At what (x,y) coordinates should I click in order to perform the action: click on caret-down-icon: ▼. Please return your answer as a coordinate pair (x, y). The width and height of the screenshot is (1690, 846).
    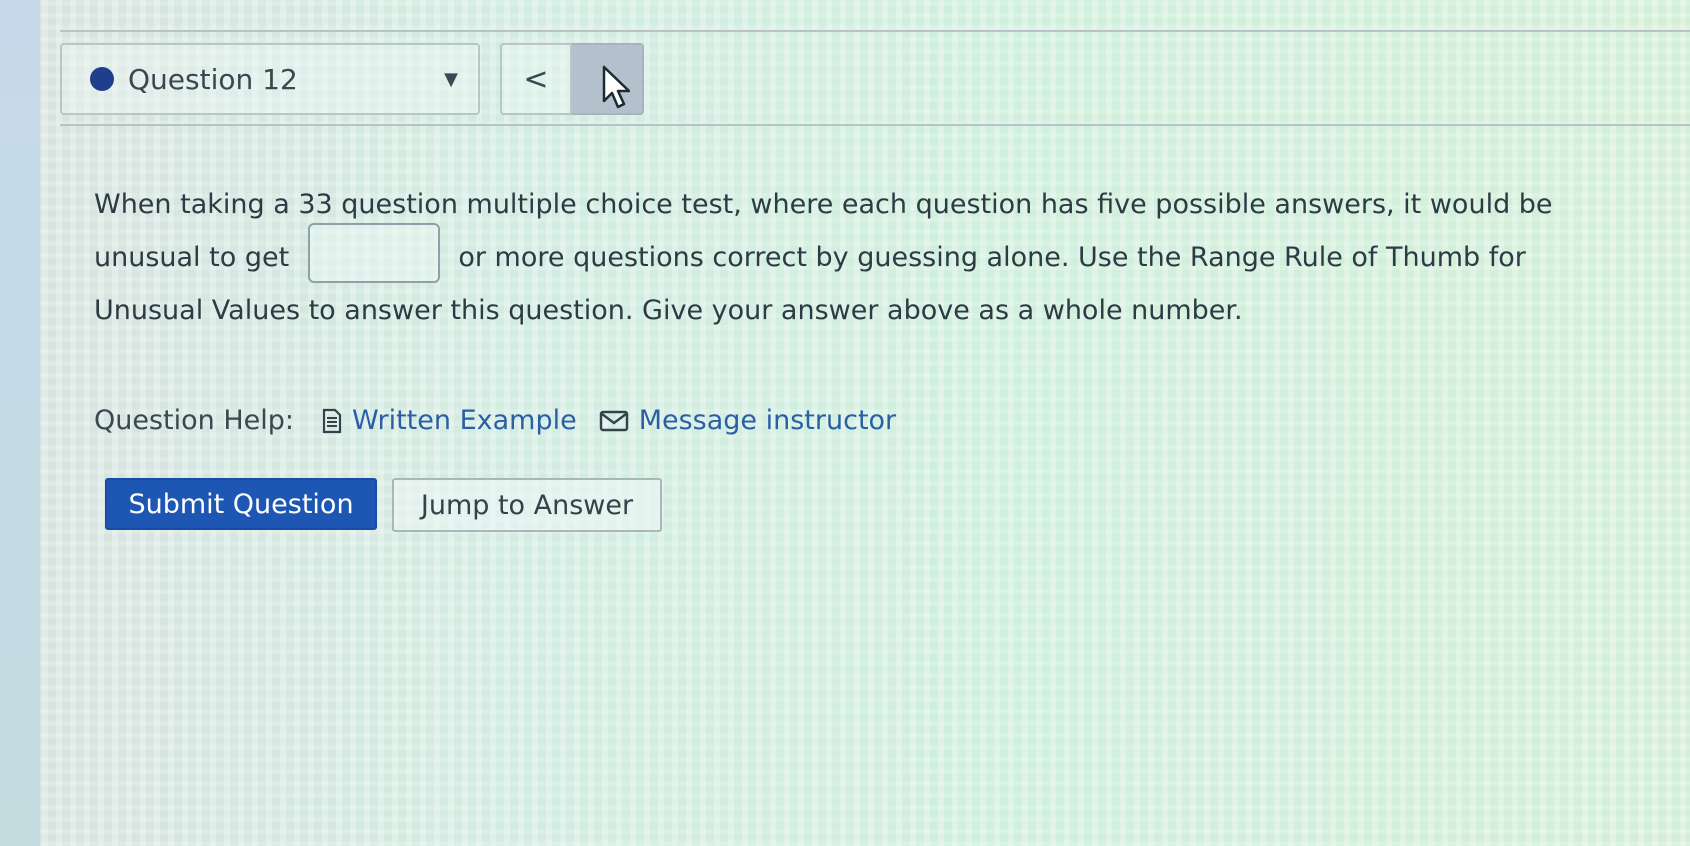
    Looking at the image, I should click on (451, 79).